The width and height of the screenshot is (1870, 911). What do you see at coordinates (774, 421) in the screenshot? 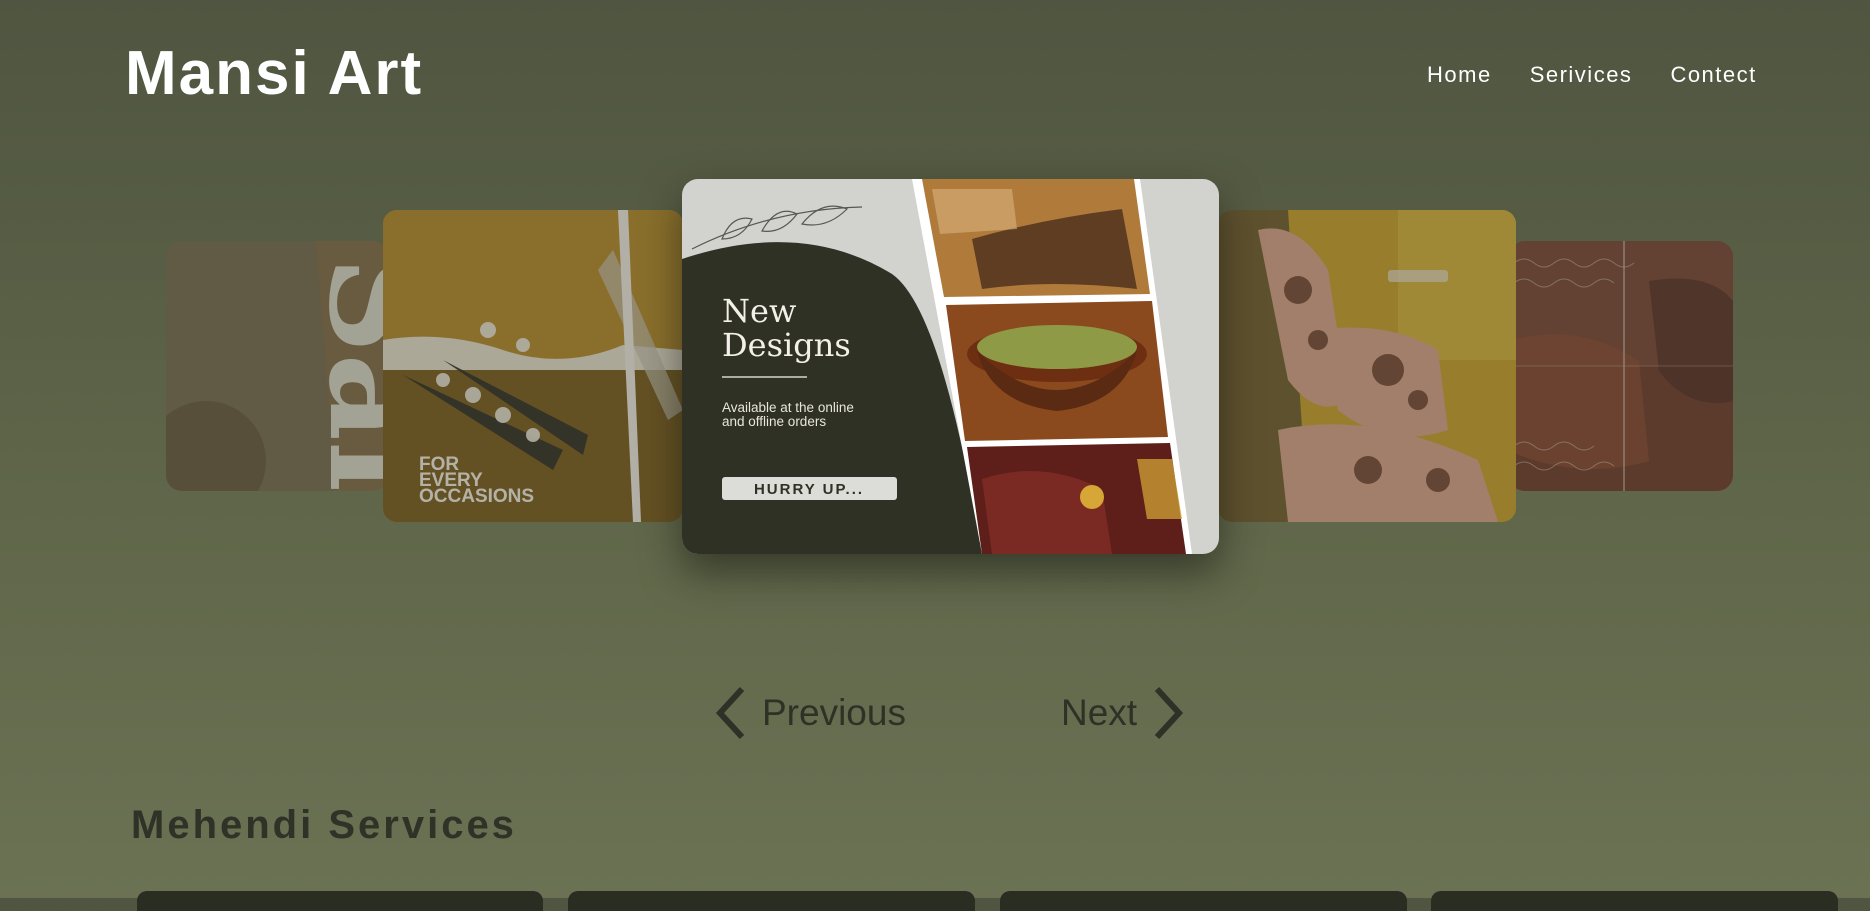
I see `new-designs-subtitle-2: and offline orders` at bounding box center [774, 421].